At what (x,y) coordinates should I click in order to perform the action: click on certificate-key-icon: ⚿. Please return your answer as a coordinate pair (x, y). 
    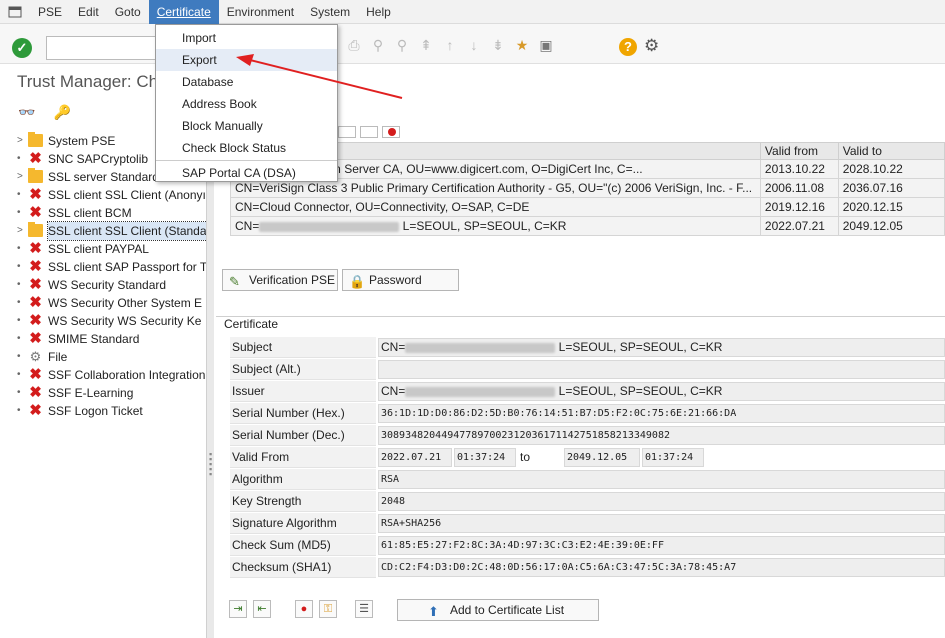
    Looking at the image, I should click on (328, 609).